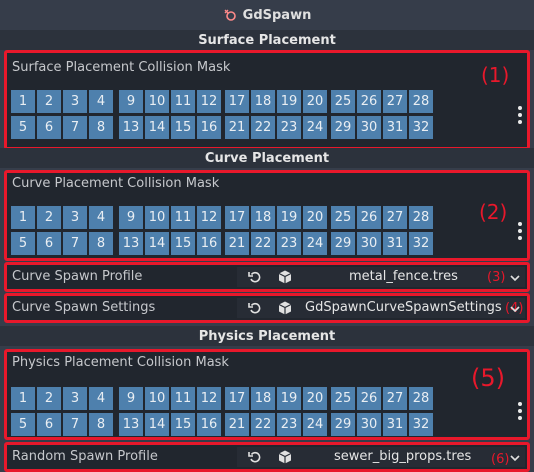  I want to click on physics-mask-options-icon, so click(520, 411).